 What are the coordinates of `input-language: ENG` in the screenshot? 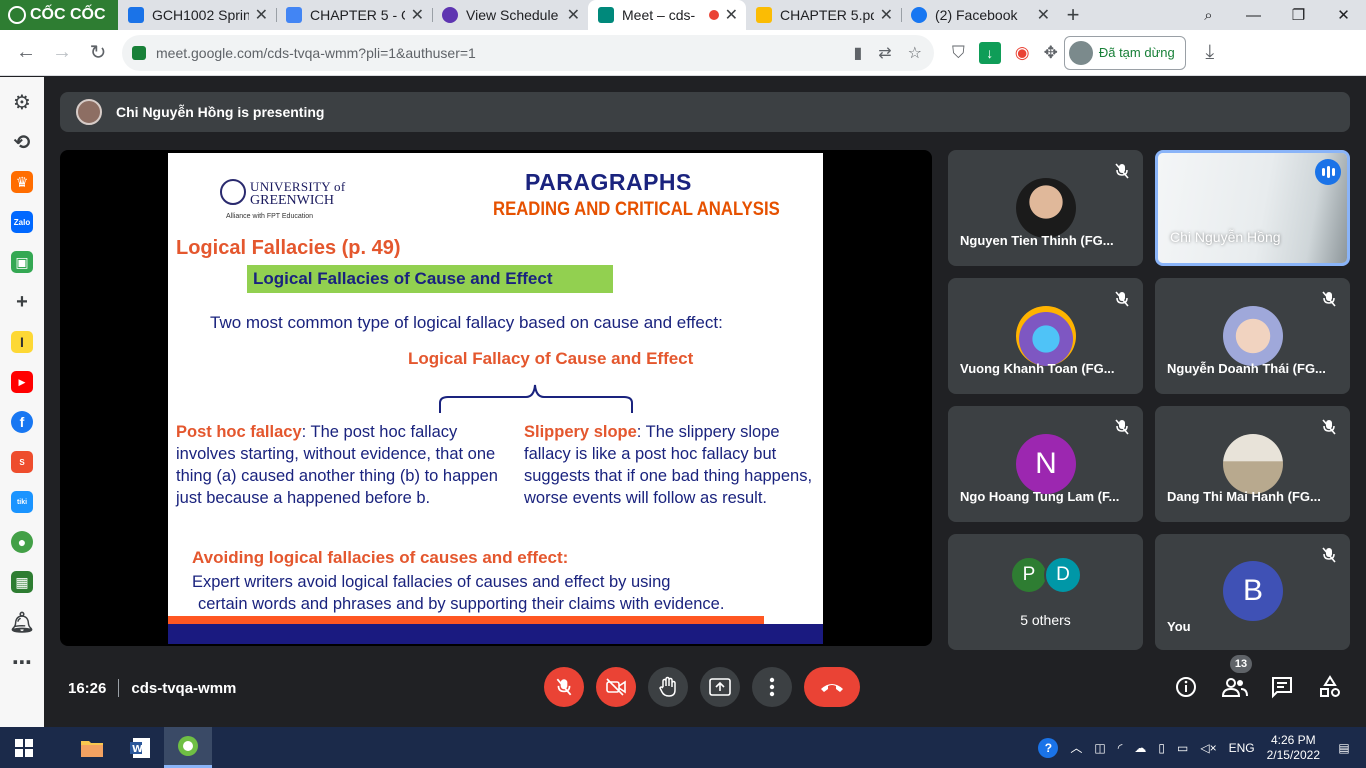 It's located at (1242, 748).